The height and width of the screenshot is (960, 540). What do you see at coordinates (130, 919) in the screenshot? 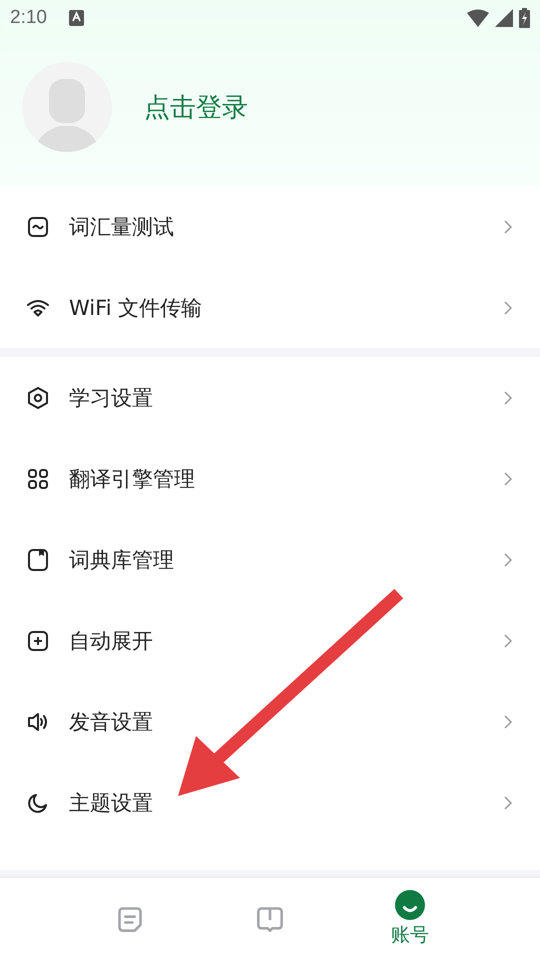
I see `note-icon` at bounding box center [130, 919].